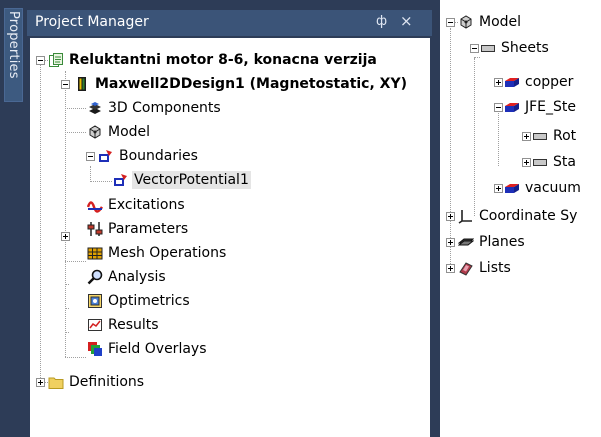  What do you see at coordinates (40, 382) in the screenshot?
I see `expand-toggle-definitions` at bounding box center [40, 382].